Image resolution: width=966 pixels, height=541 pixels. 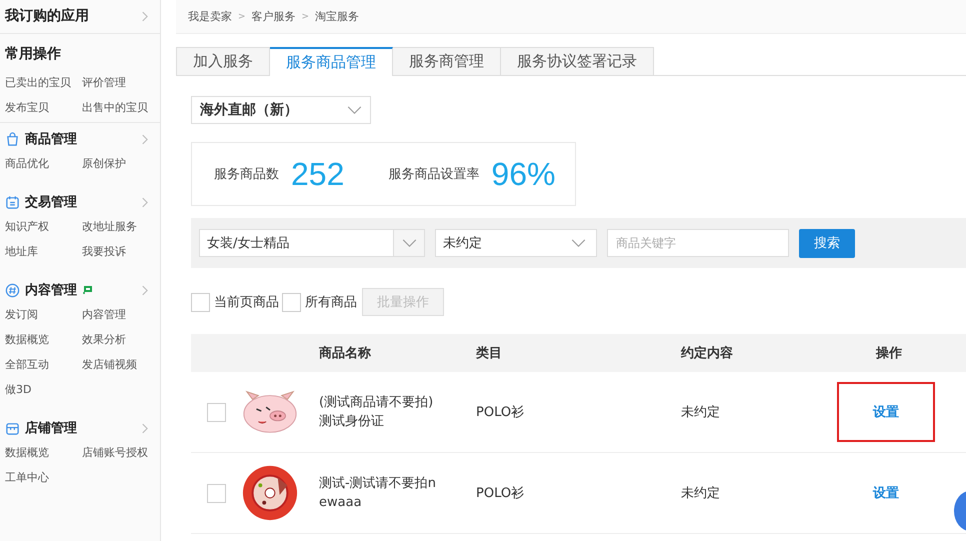 What do you see at coordinates (12, 202) in the screenshot?
I see `notepad-icon` at bounding box center [12, 202].